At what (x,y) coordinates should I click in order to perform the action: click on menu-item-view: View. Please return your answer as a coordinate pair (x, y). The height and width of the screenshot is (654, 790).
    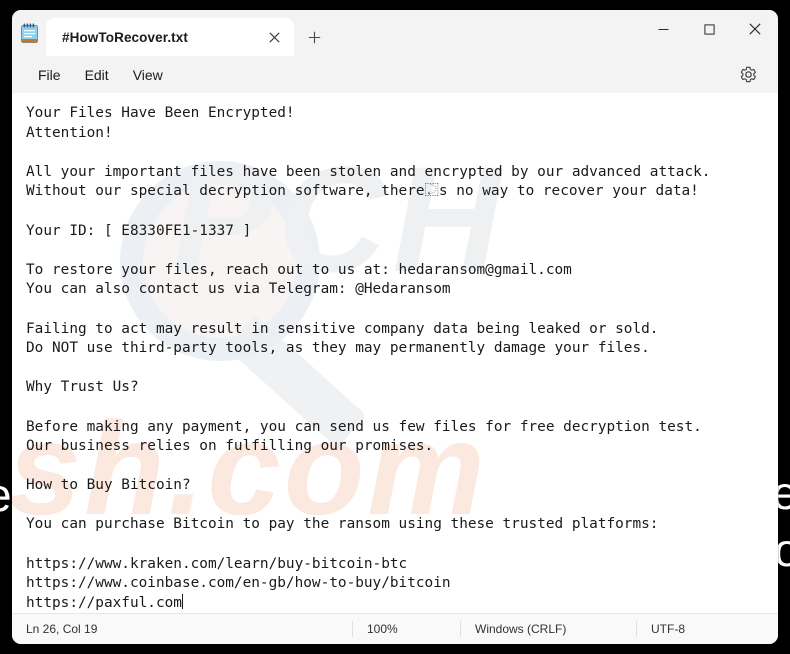
    Looking at the image, I should click on (148, 75).